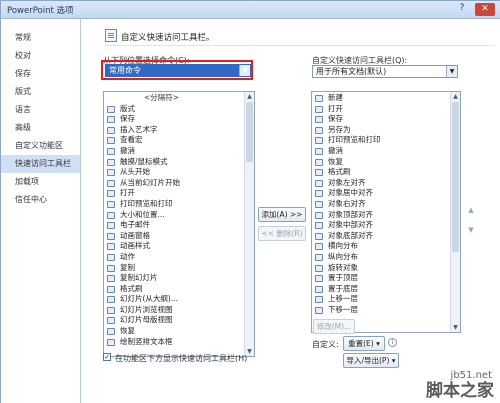 This screenshot has height=403, width=500. What do you see at coordinates (179, 268) in the screenshot?
I see `list-item: 复制` at bounding box center [179, 268].